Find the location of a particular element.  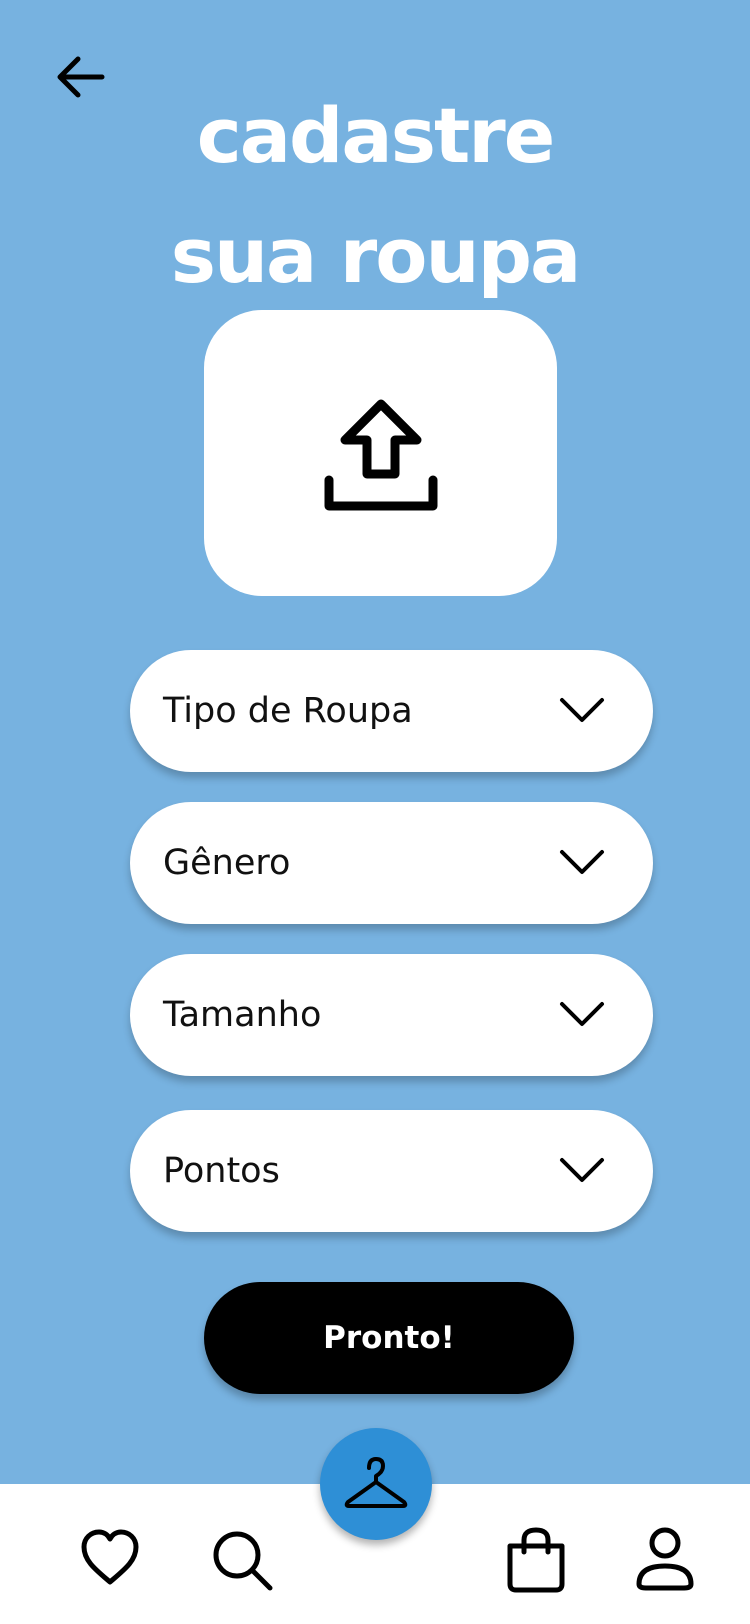

page-title-line-1: cadastre is located at coordinates (376, 135).